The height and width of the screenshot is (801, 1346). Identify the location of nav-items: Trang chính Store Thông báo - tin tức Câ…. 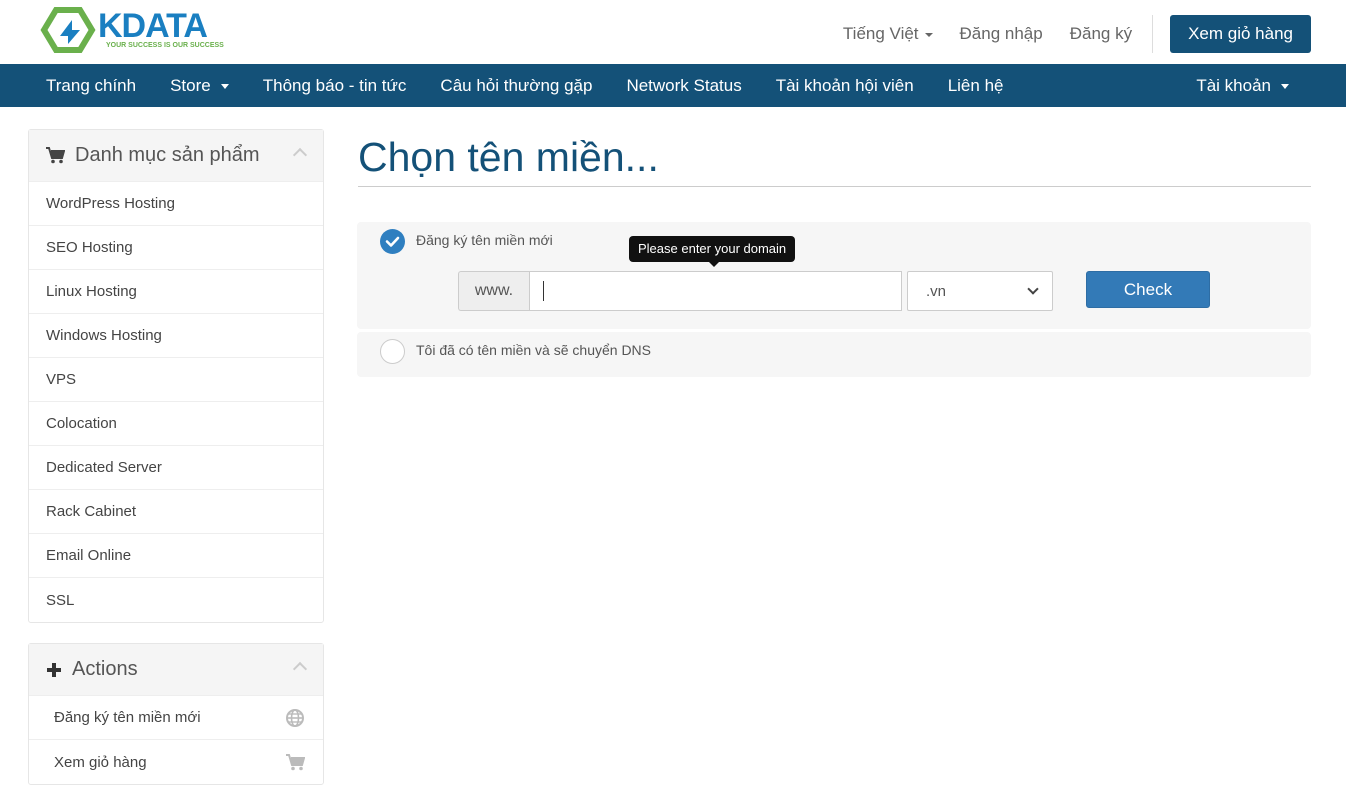
(524, 85).